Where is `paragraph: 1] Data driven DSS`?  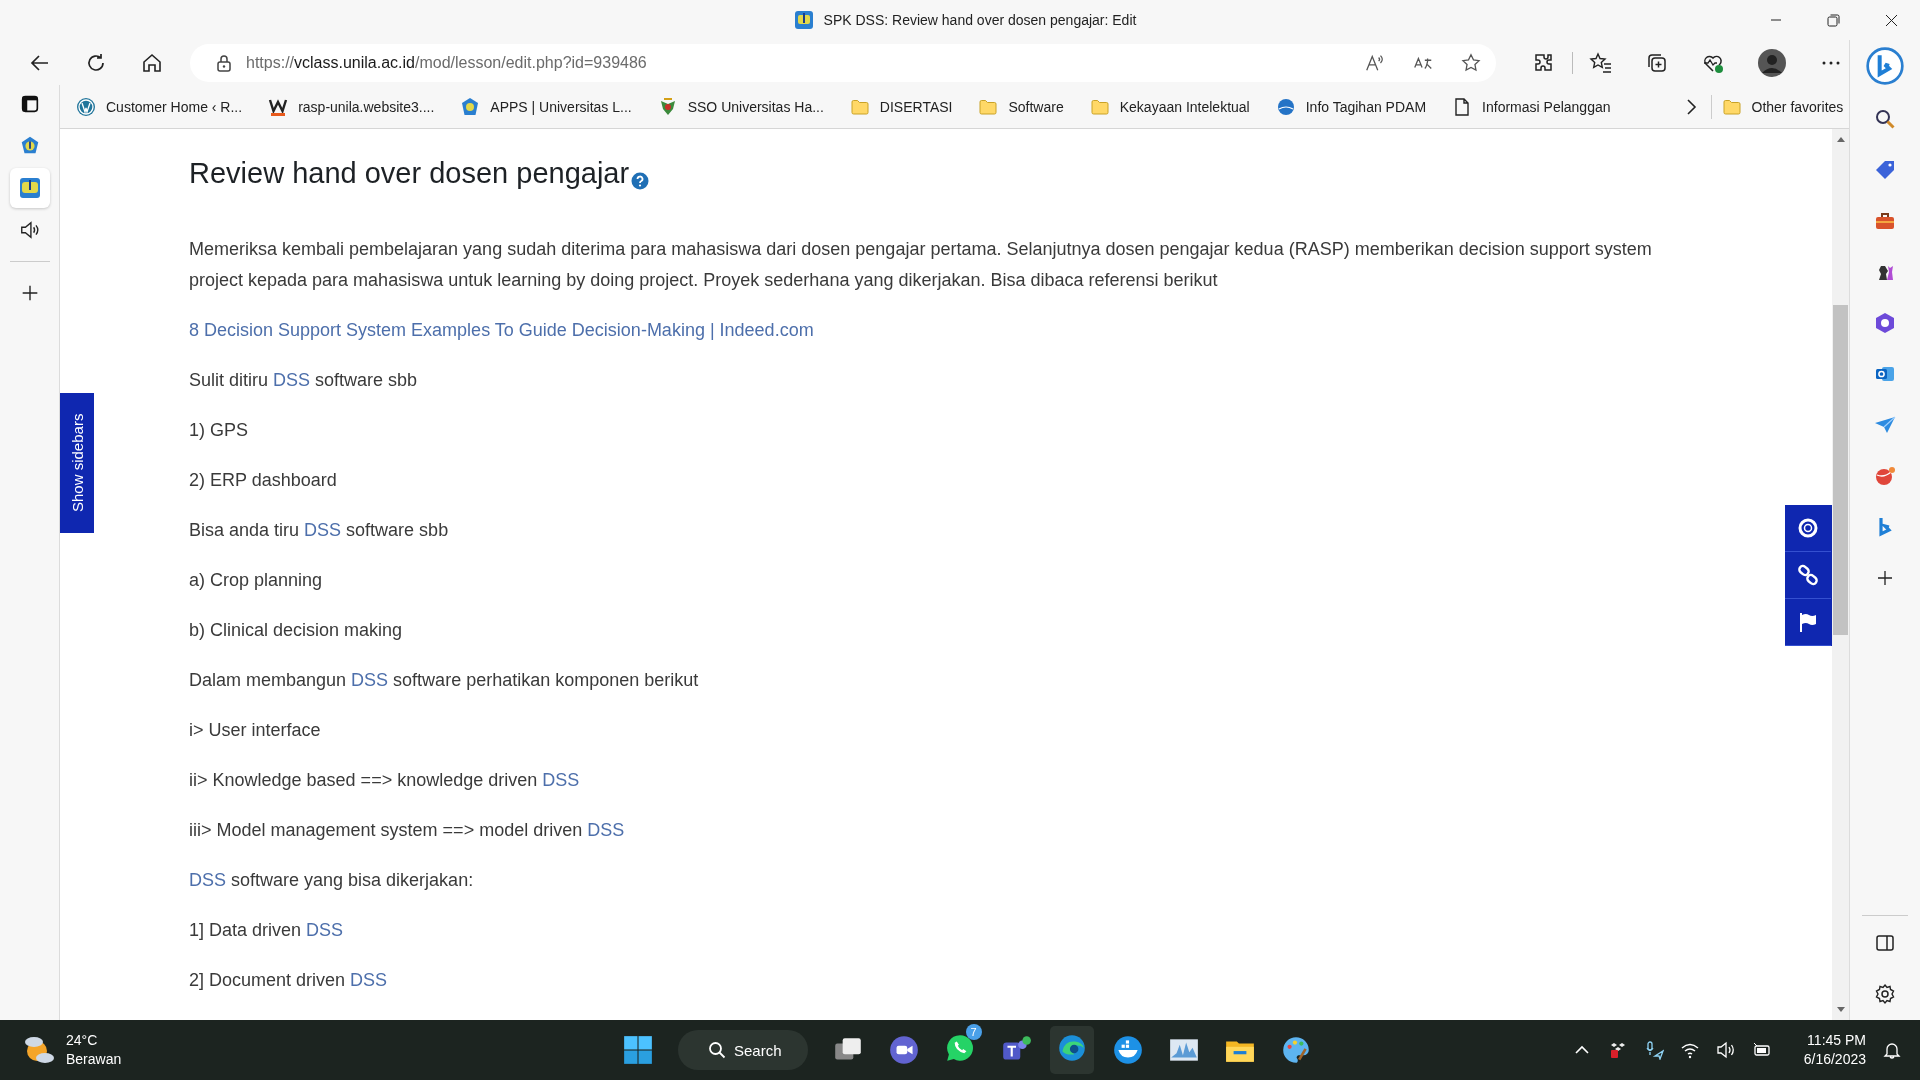
paragraph: 1] Data driven DSS is located at coordinates (267, 930).